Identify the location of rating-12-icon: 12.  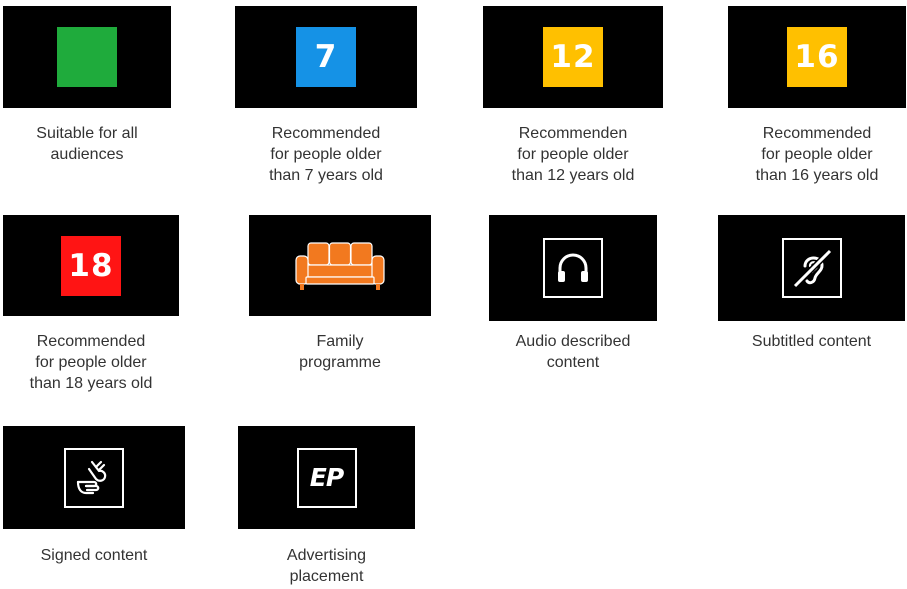
(573, 57).